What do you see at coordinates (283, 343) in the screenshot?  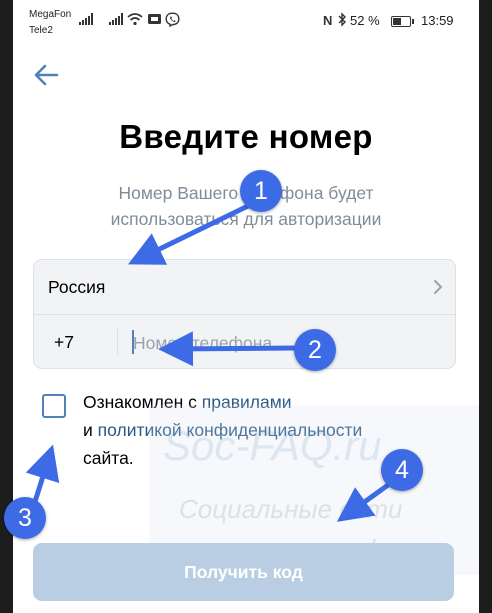 I see `phone-input` at bounding box center [283, 343].